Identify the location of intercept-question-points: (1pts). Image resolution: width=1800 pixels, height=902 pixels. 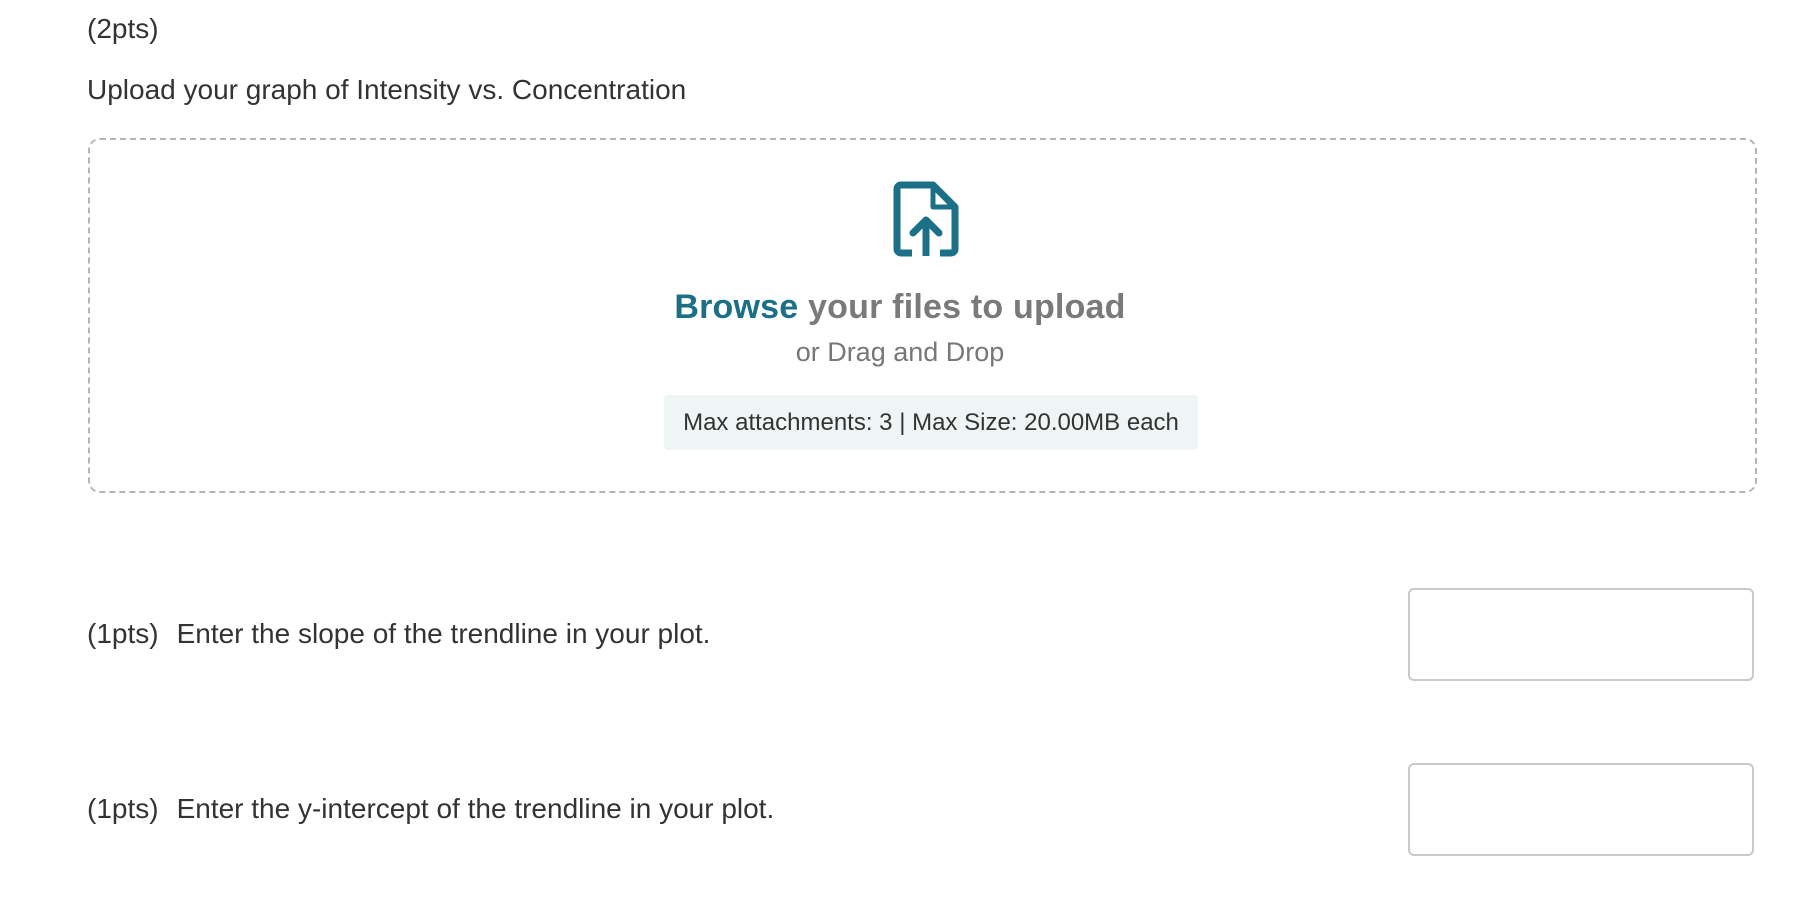
(123, 808).